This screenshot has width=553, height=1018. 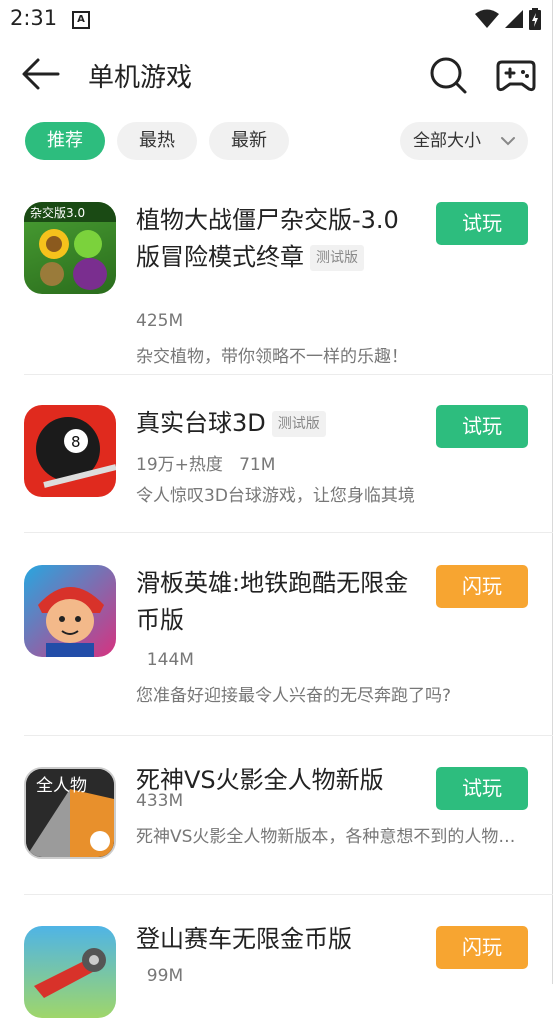 I want to click on game-meta: 433M, so click(x=160, y=801).